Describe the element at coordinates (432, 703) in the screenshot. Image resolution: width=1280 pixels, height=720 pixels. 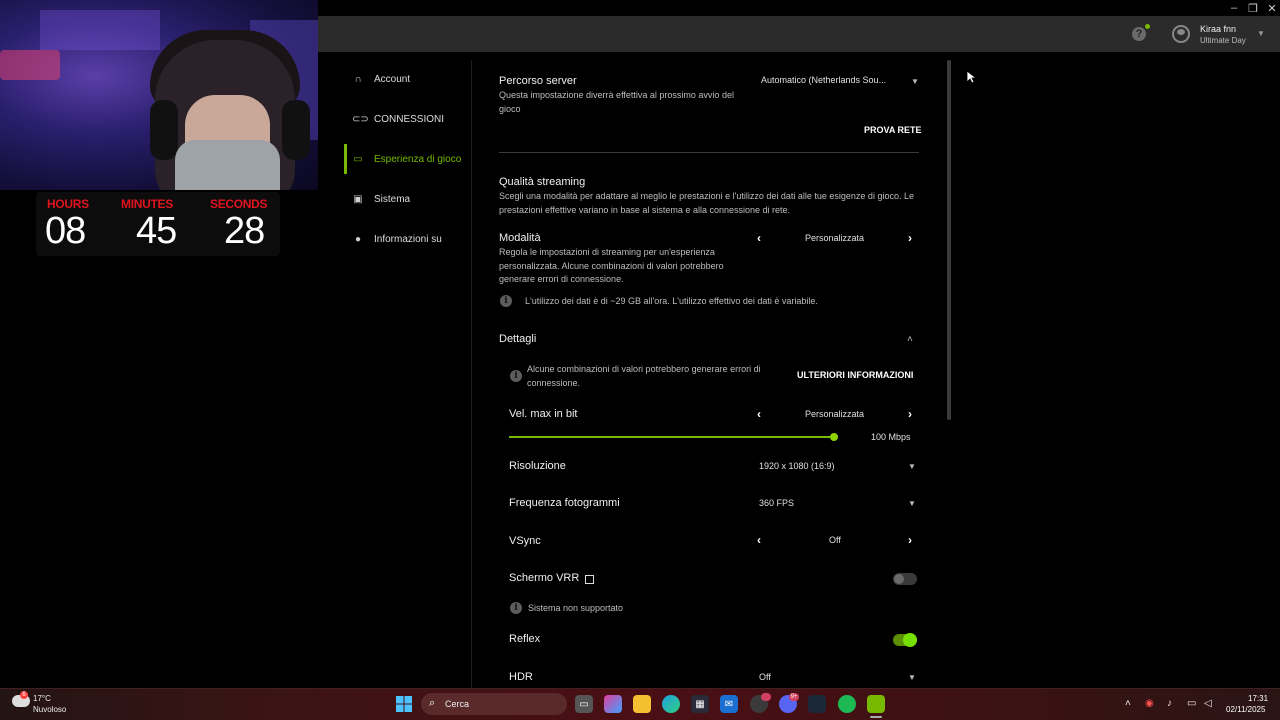
I see `search-icon: ⌕` at that location.